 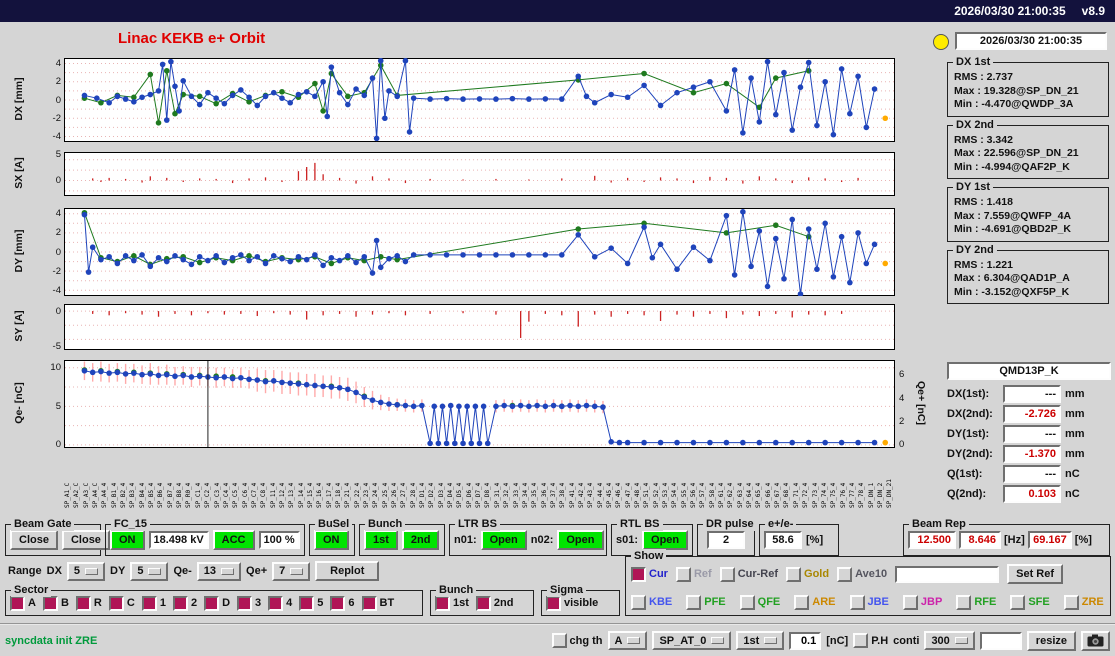 What do you see at coordinates (381, 540) in the screenshot?
I see `bunch-1st-button: 1st` at bounding box center [381, 540].